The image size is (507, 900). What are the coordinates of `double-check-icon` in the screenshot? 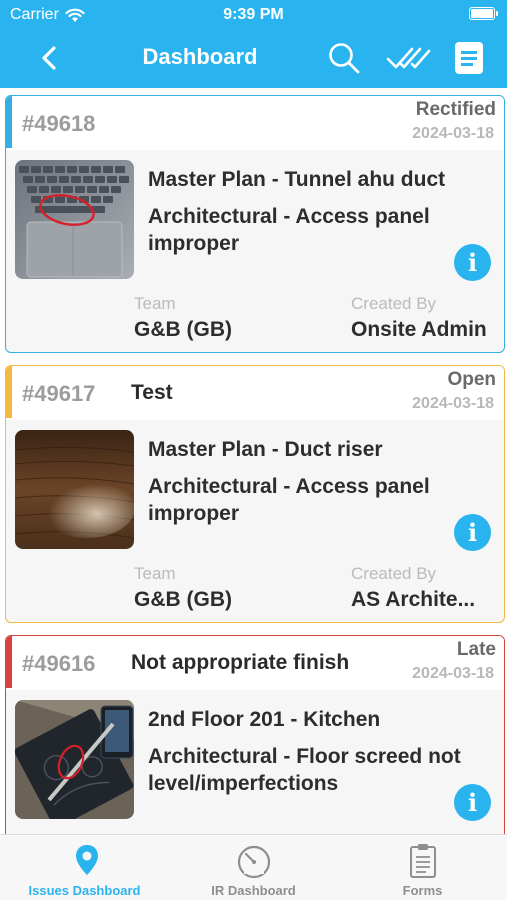 It's located at (408, 58).